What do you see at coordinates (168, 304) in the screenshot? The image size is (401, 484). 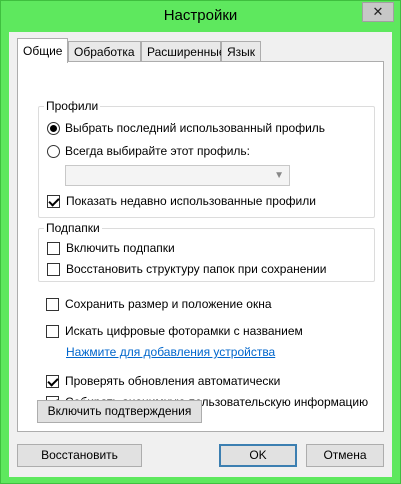 I see `save-window-label: Сохранить размер и положение окна` at bounding box center [168, 304].